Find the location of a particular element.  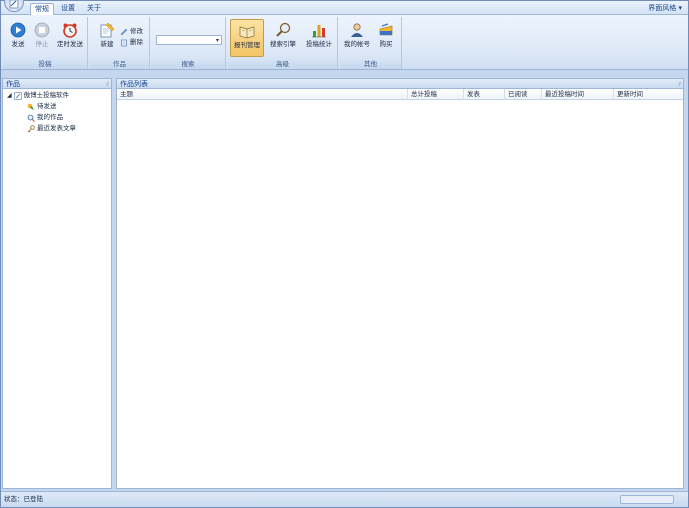

tree-root: ◢ 傲博士投稿软件 is located at coordinates (57, 95).